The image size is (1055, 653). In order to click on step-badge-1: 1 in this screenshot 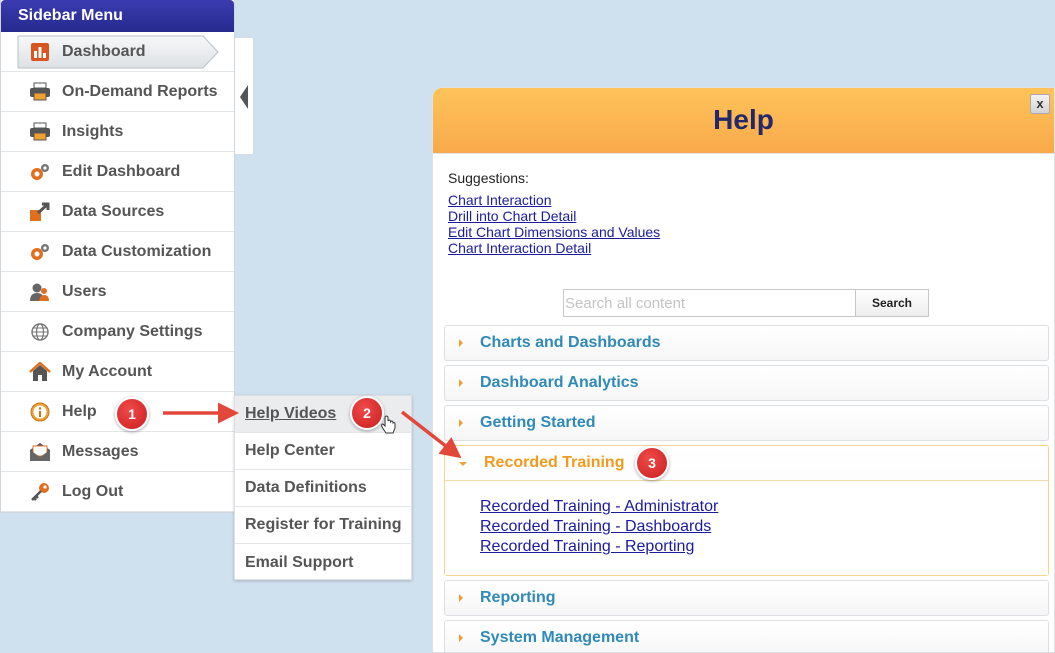, I will do `click(132, 414)`.